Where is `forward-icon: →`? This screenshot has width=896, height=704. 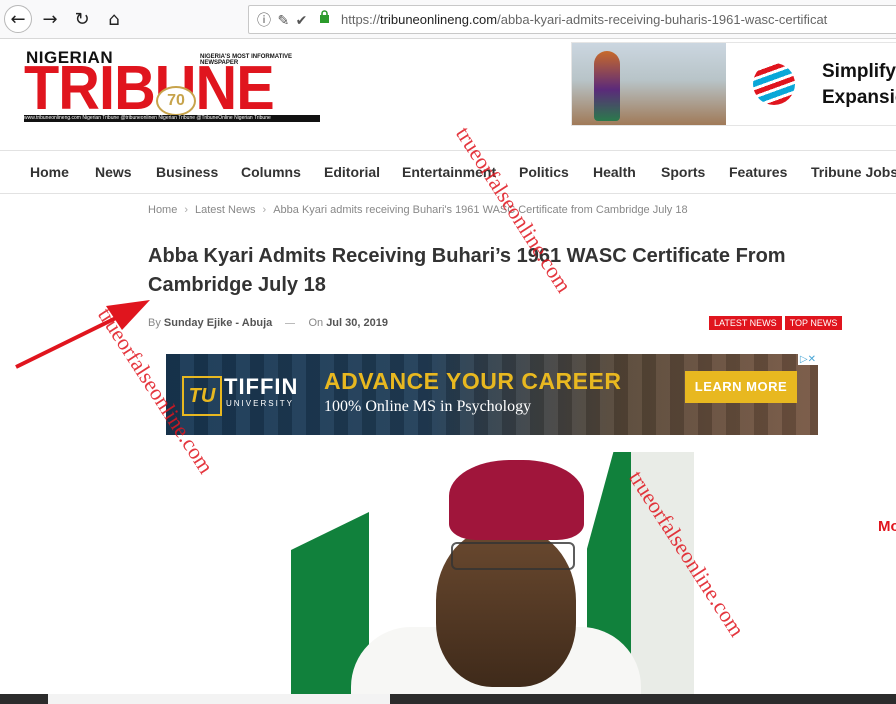
forward-icon: → is located at coordinates (50, 19).